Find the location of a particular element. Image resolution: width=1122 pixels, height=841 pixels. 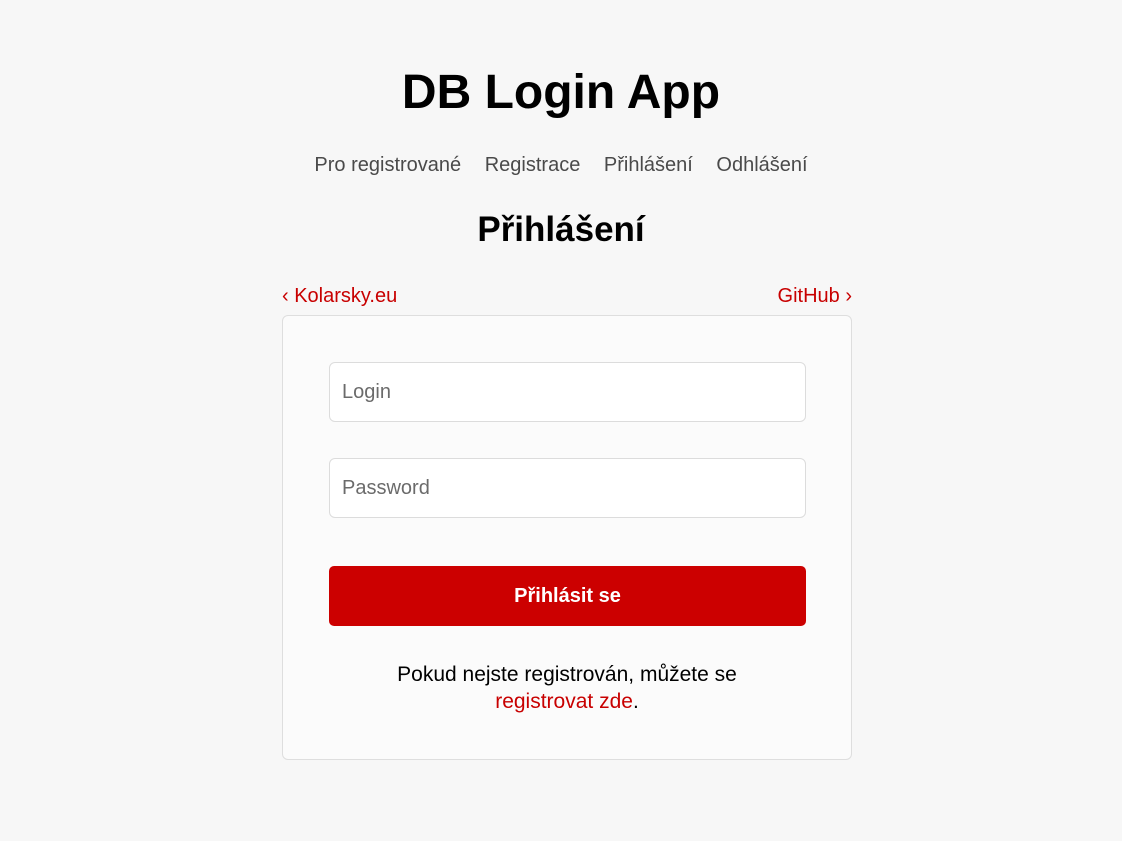

login-button: Přihlásit se is located at coordinates (567, 596).